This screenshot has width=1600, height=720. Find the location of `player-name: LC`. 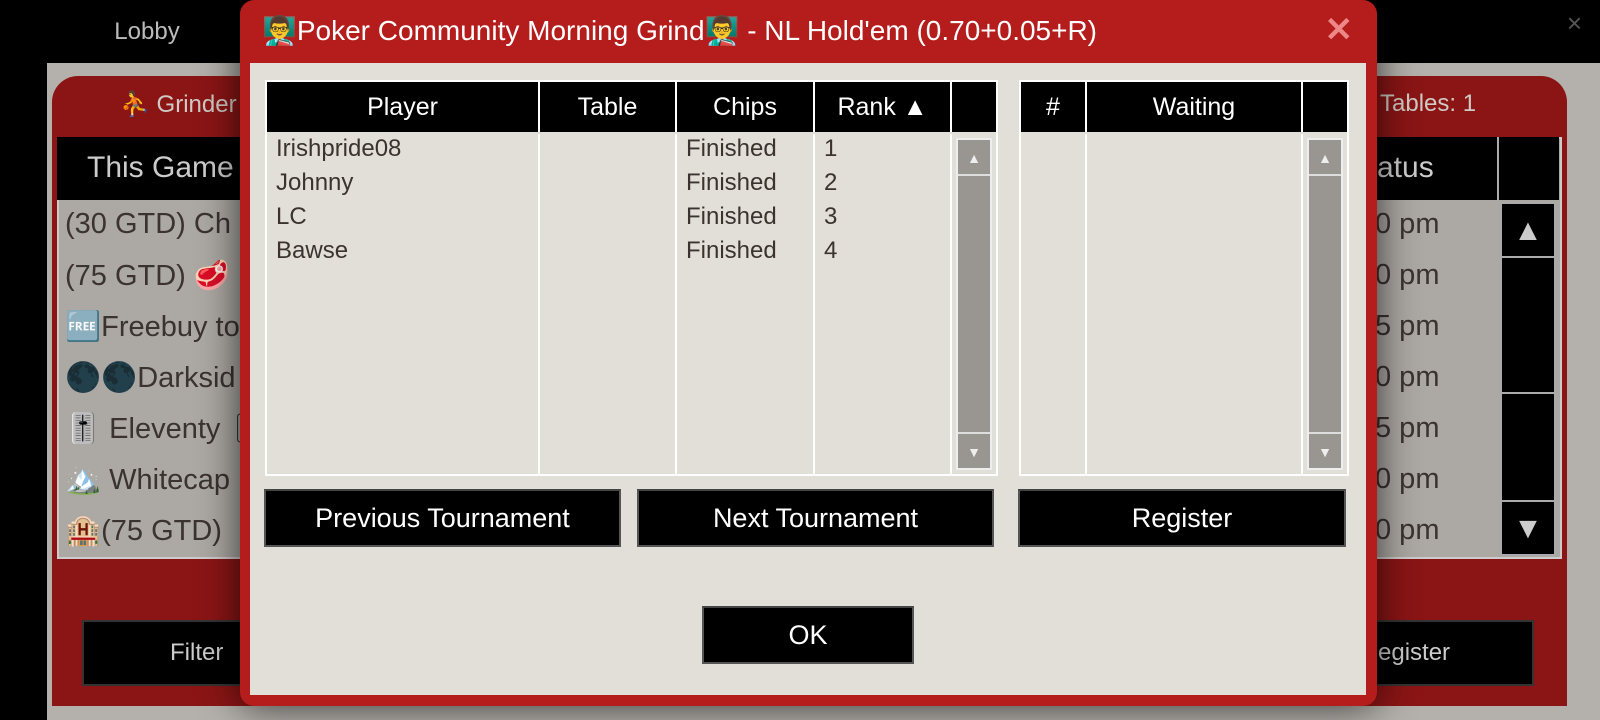

player-name: LC is located at coordinates (291, 216).